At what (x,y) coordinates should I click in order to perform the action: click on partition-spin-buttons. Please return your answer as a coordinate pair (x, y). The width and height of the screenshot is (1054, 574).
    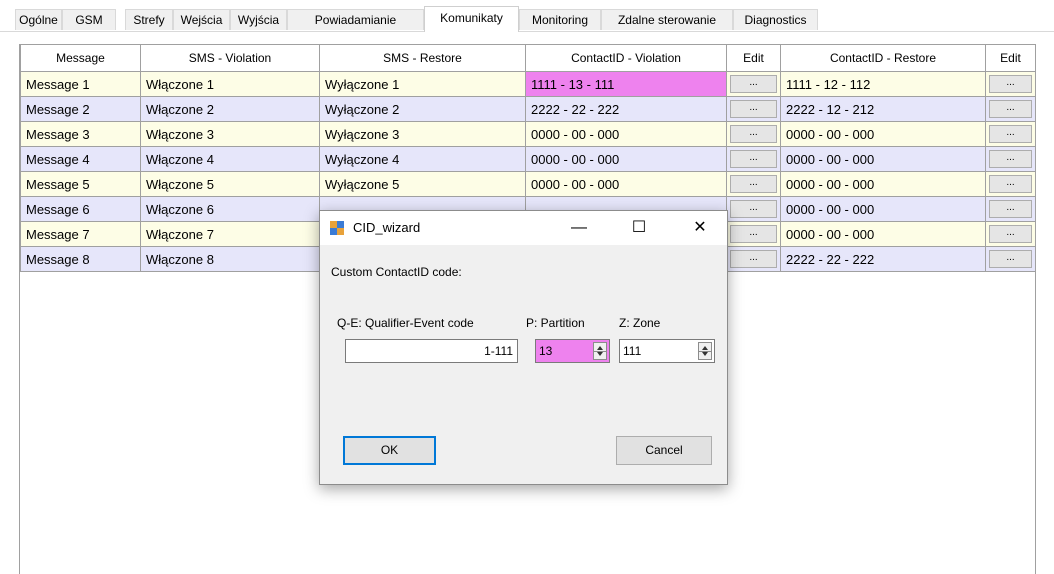
    Looking at the image, I should click on (600, 351).